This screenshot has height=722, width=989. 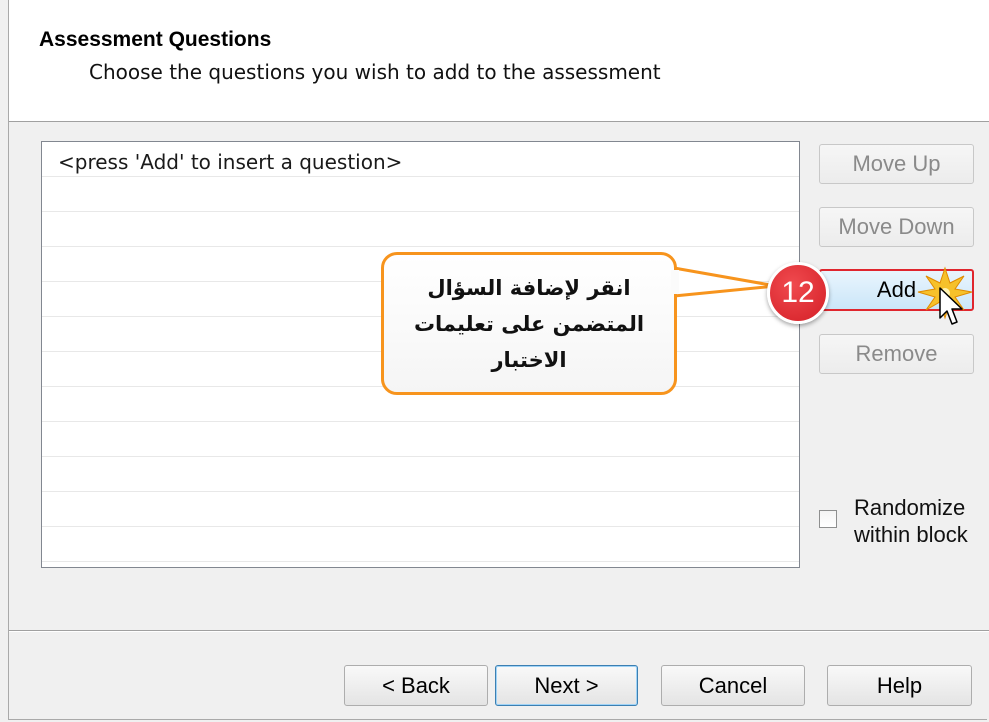 What do you see at coordinates (899, 685) in the screenshot?
I see `help-button: Help` at bounding box center [899, 685].